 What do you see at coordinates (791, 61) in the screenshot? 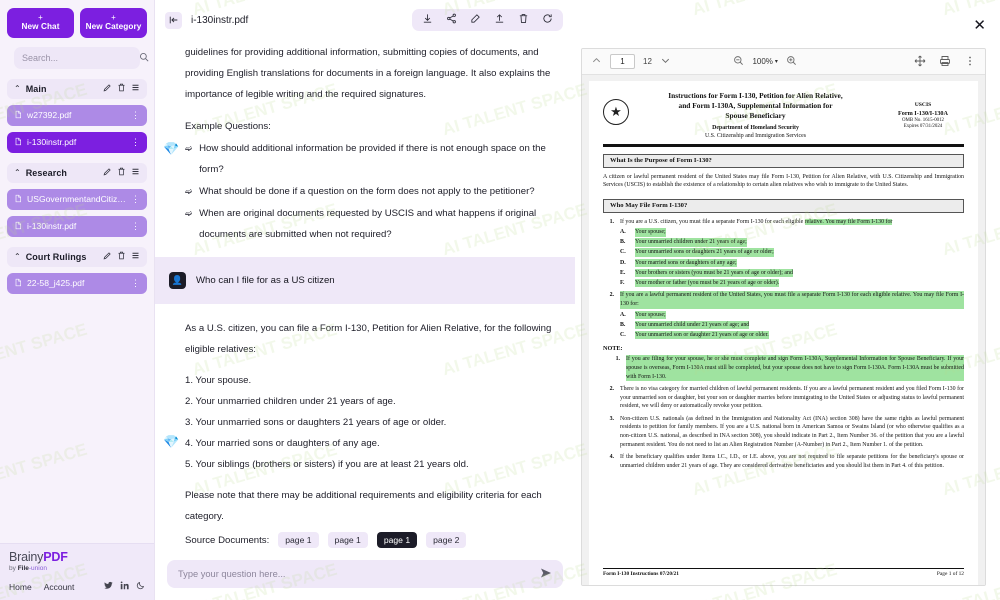
I see `zoom-in-icon` at bounding box center [791, 61].